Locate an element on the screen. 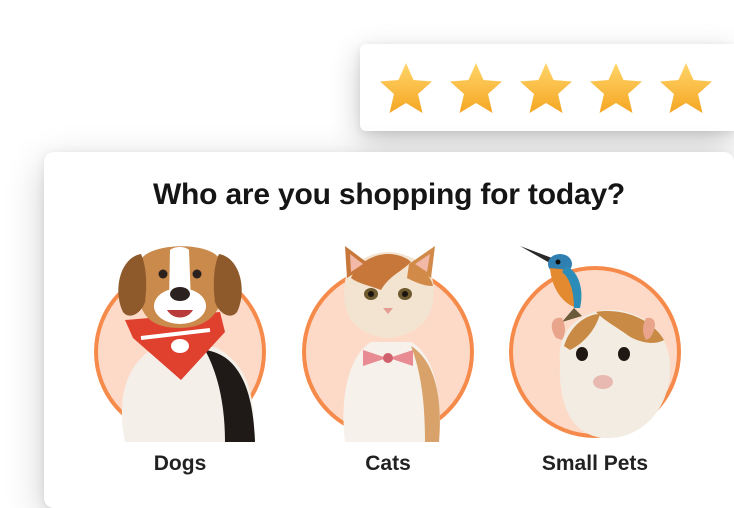 This screenshot has height=508, width=734. category-label-cats: Cats is located at coordinates (388, 463).